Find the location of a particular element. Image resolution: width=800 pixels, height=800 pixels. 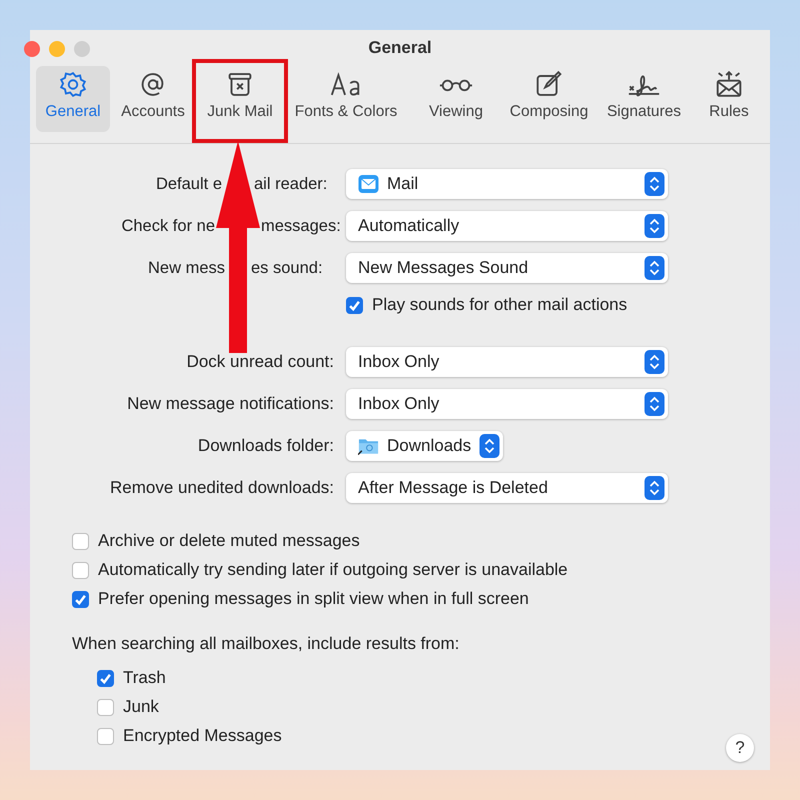

checkbox-label: Prefer opening messages in split view when in full screen is located at coordinates (313, 599).